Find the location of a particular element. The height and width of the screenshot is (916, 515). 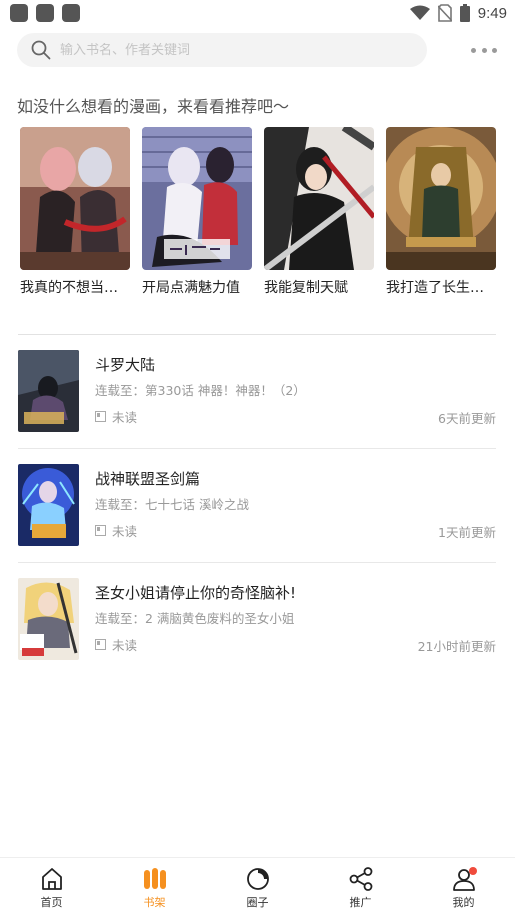

home-icon is located at coordinates (51, 879).